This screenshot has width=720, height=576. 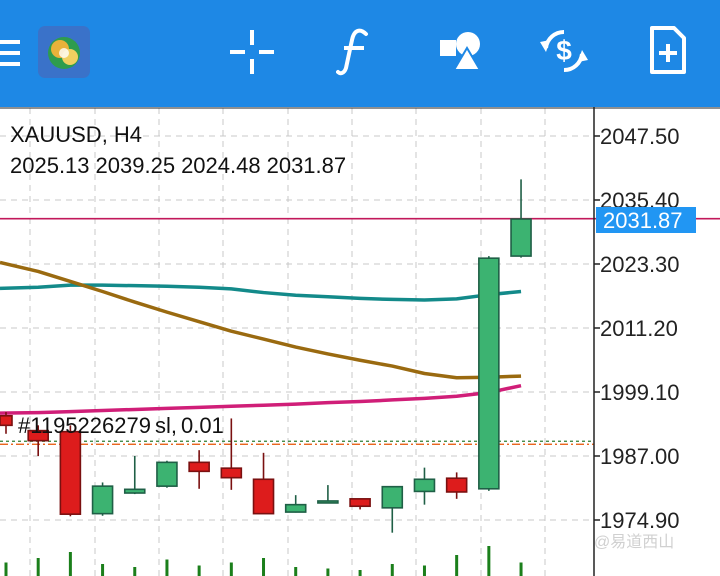 I want to click on open-value: 2025.13, so click(x=50, y=165).